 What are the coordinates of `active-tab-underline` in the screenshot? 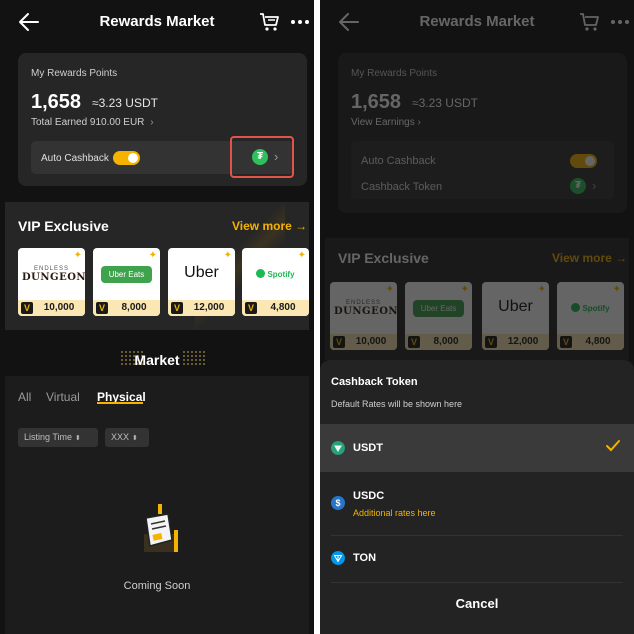 It's located at (120, 403).